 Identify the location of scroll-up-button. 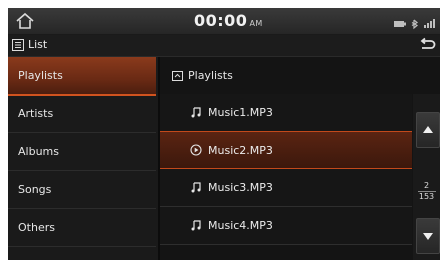
(428, 130).